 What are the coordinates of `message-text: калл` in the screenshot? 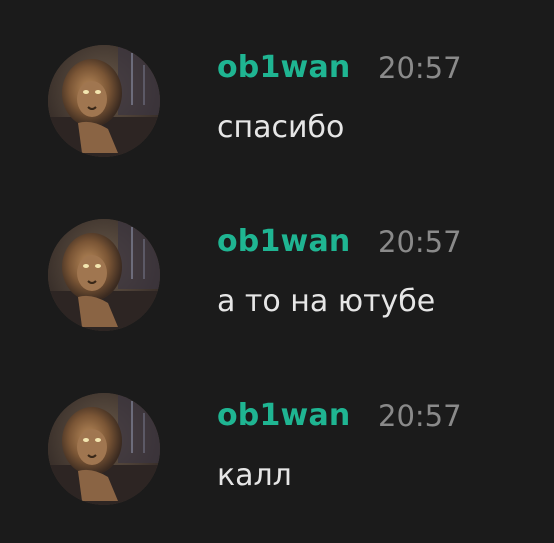 It's located at (254, 475).